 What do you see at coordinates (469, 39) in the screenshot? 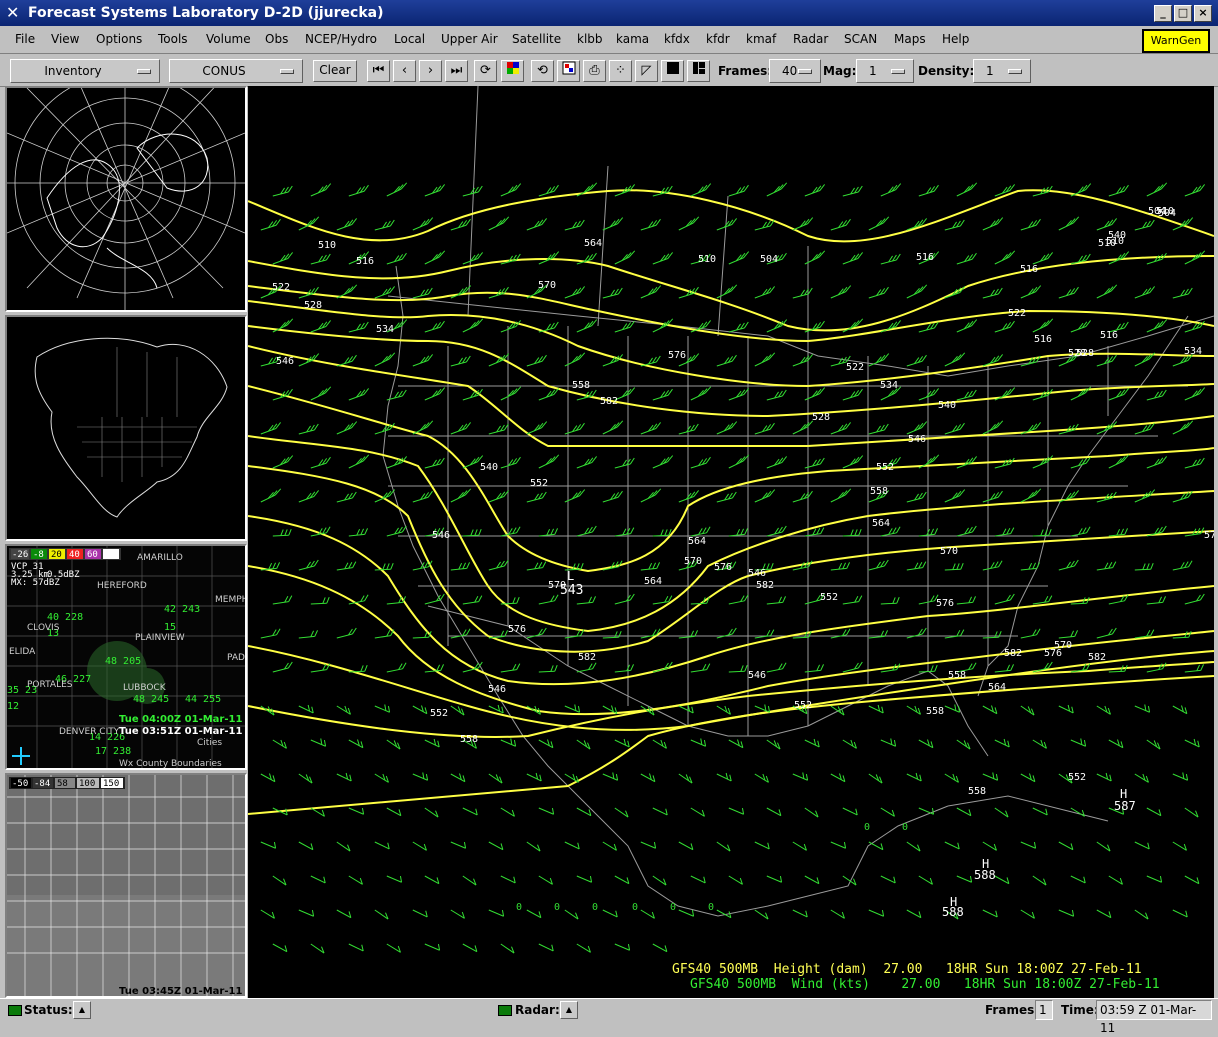
I see `menu-upper-air: Upper Air` at bounding box center [469, 39].